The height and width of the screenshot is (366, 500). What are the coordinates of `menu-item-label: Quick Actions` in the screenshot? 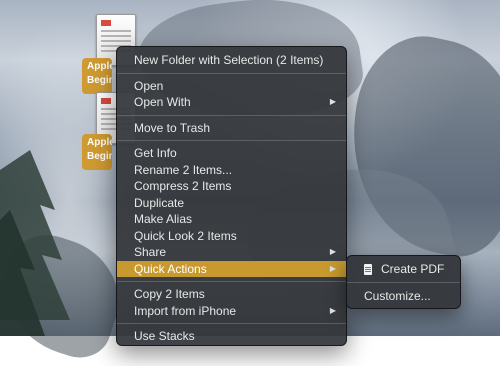 It's located at (170, 268).